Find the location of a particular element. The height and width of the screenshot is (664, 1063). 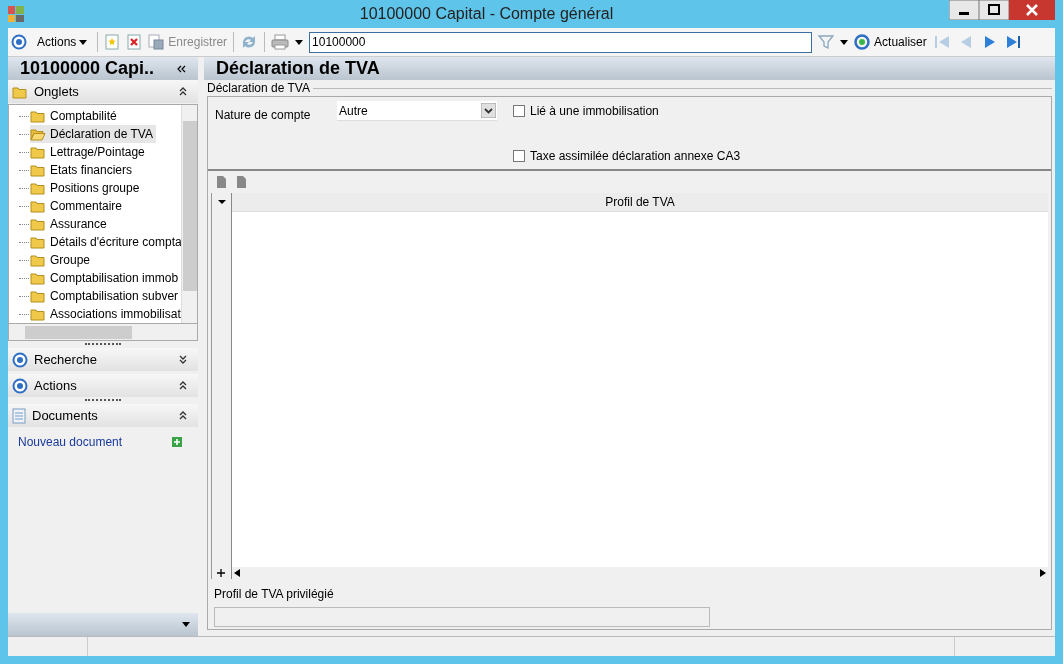

preferred-profile-field is located at coordinates (462, 617).